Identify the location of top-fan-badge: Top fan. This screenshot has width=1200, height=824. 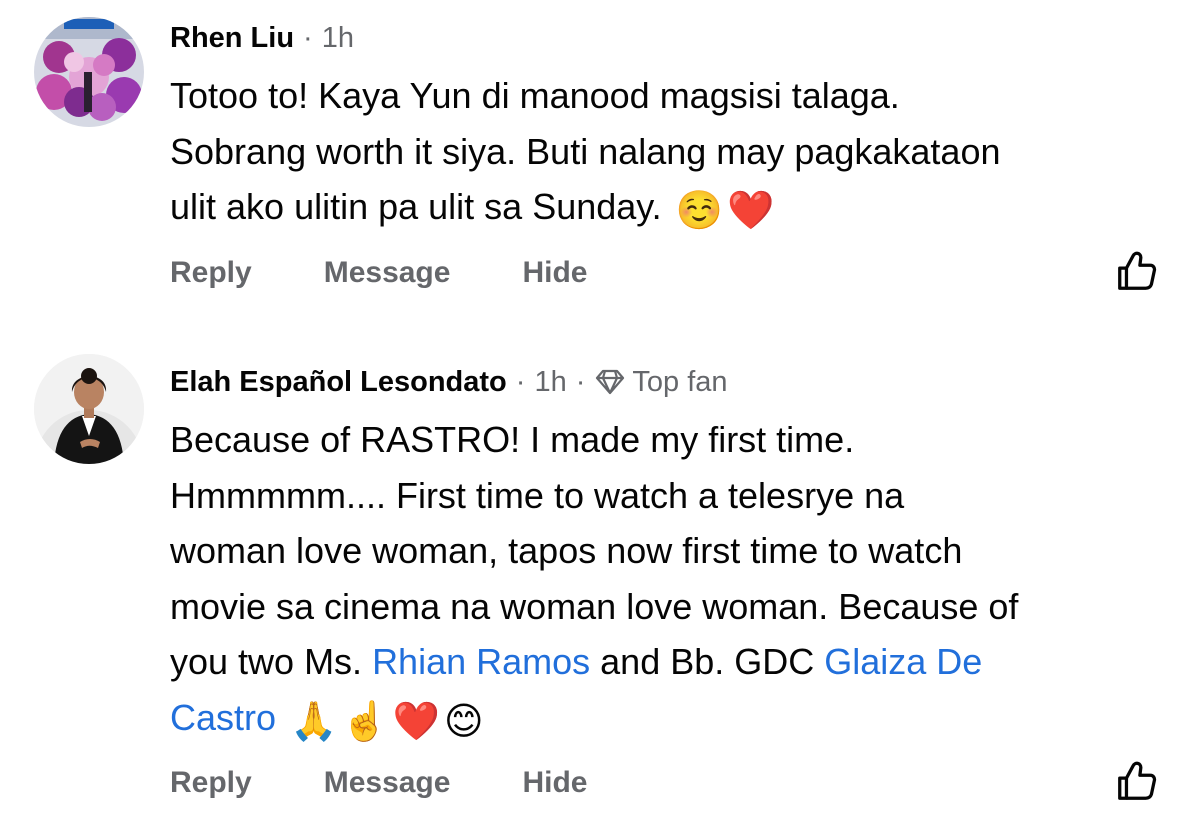
(679, 382).